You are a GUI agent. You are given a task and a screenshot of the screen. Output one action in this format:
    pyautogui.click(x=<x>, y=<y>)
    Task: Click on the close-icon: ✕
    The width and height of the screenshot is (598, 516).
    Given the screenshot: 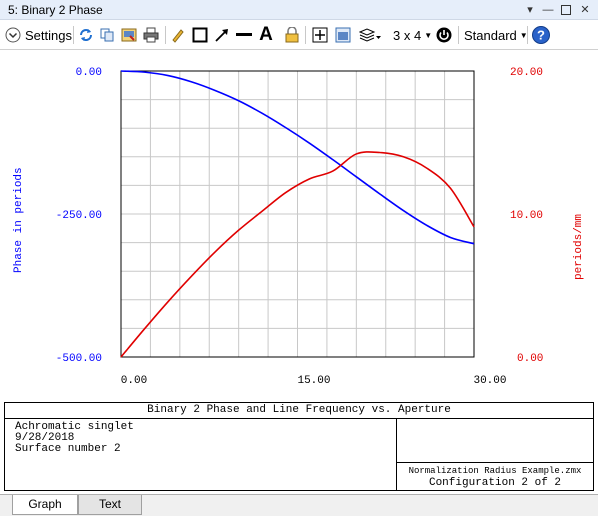 What is the action you would take?
    pyautogui.click(x=585, y=10)
    